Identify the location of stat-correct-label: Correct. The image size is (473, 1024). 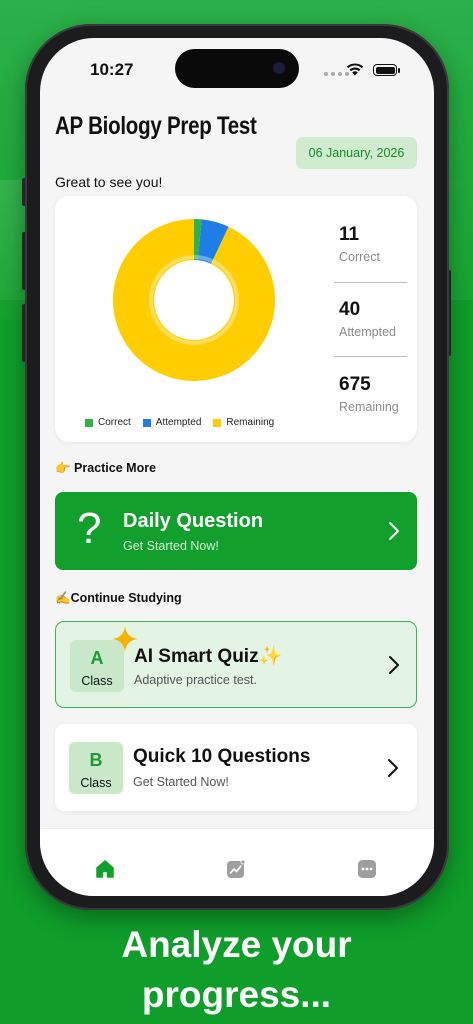
(359, 257).